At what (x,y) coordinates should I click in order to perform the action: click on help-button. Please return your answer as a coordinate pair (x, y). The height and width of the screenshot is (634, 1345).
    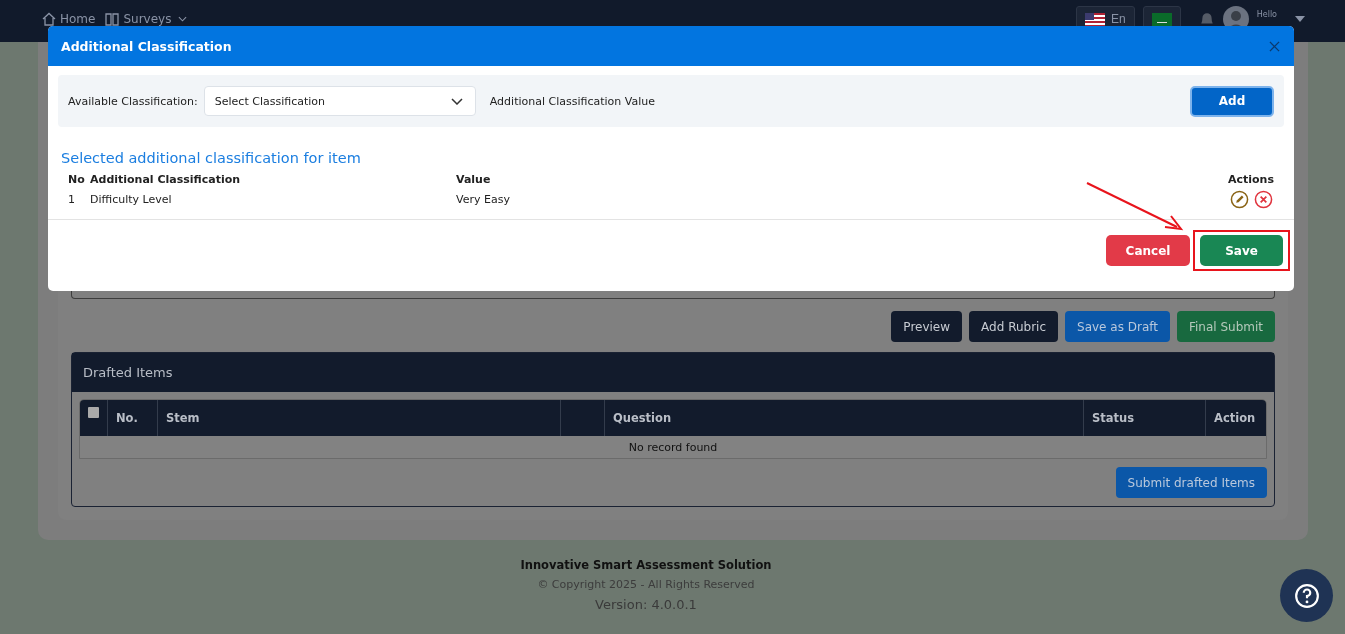
    Looking at the image, I should click on (1306, 595).